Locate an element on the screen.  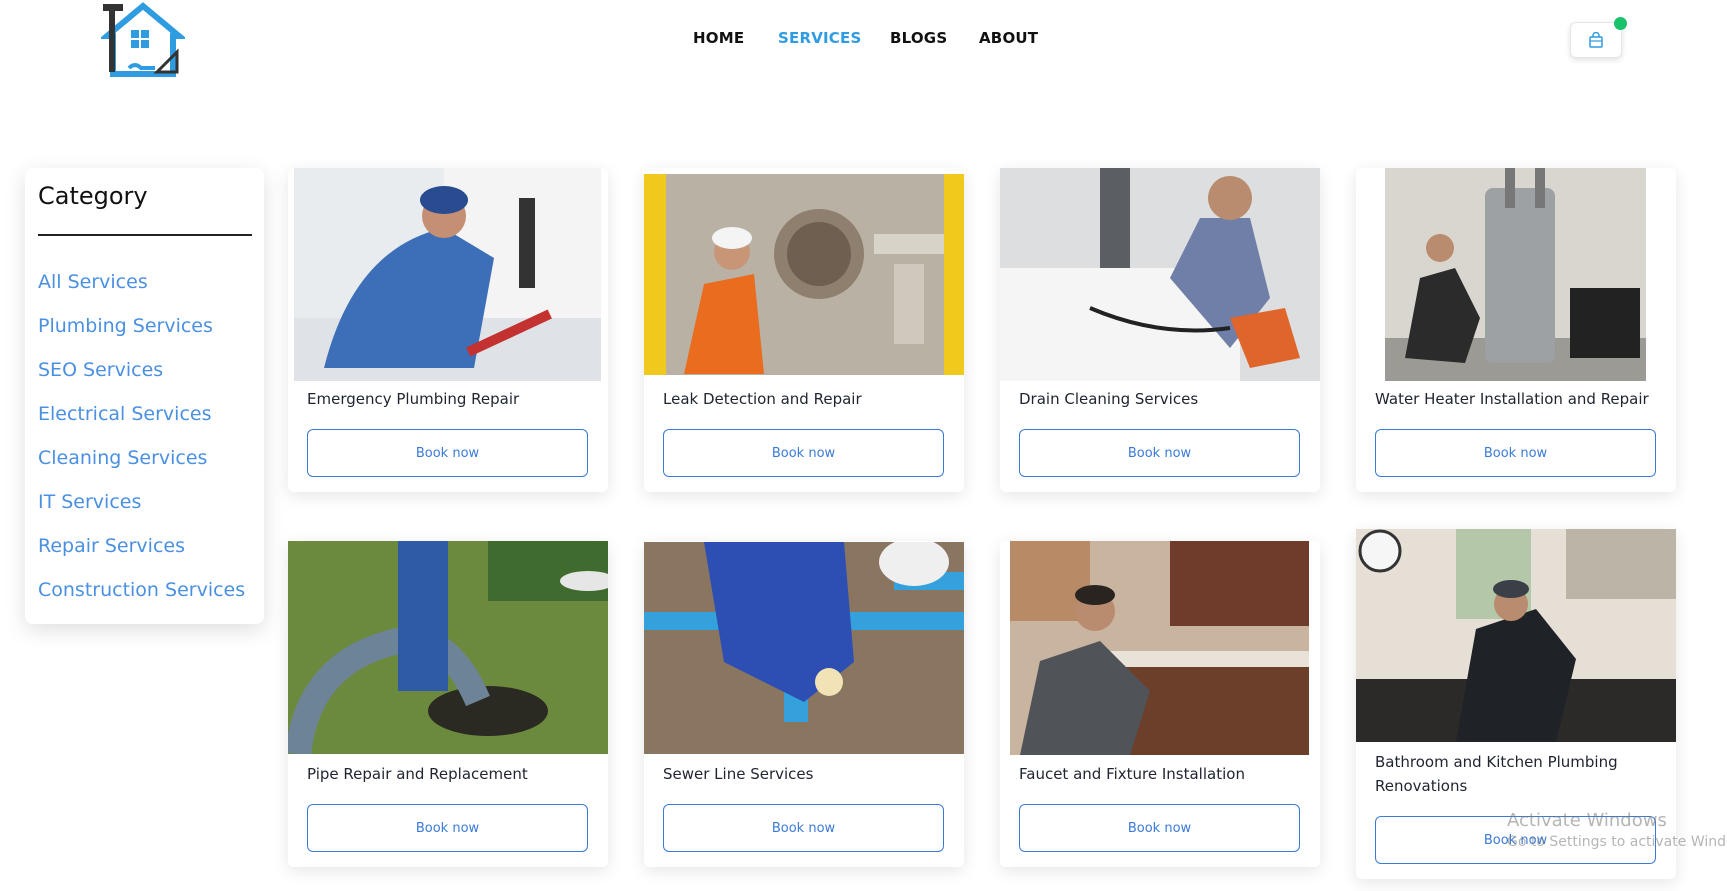
service-image-bathtub-drain is located at coordinates (1160, 274).